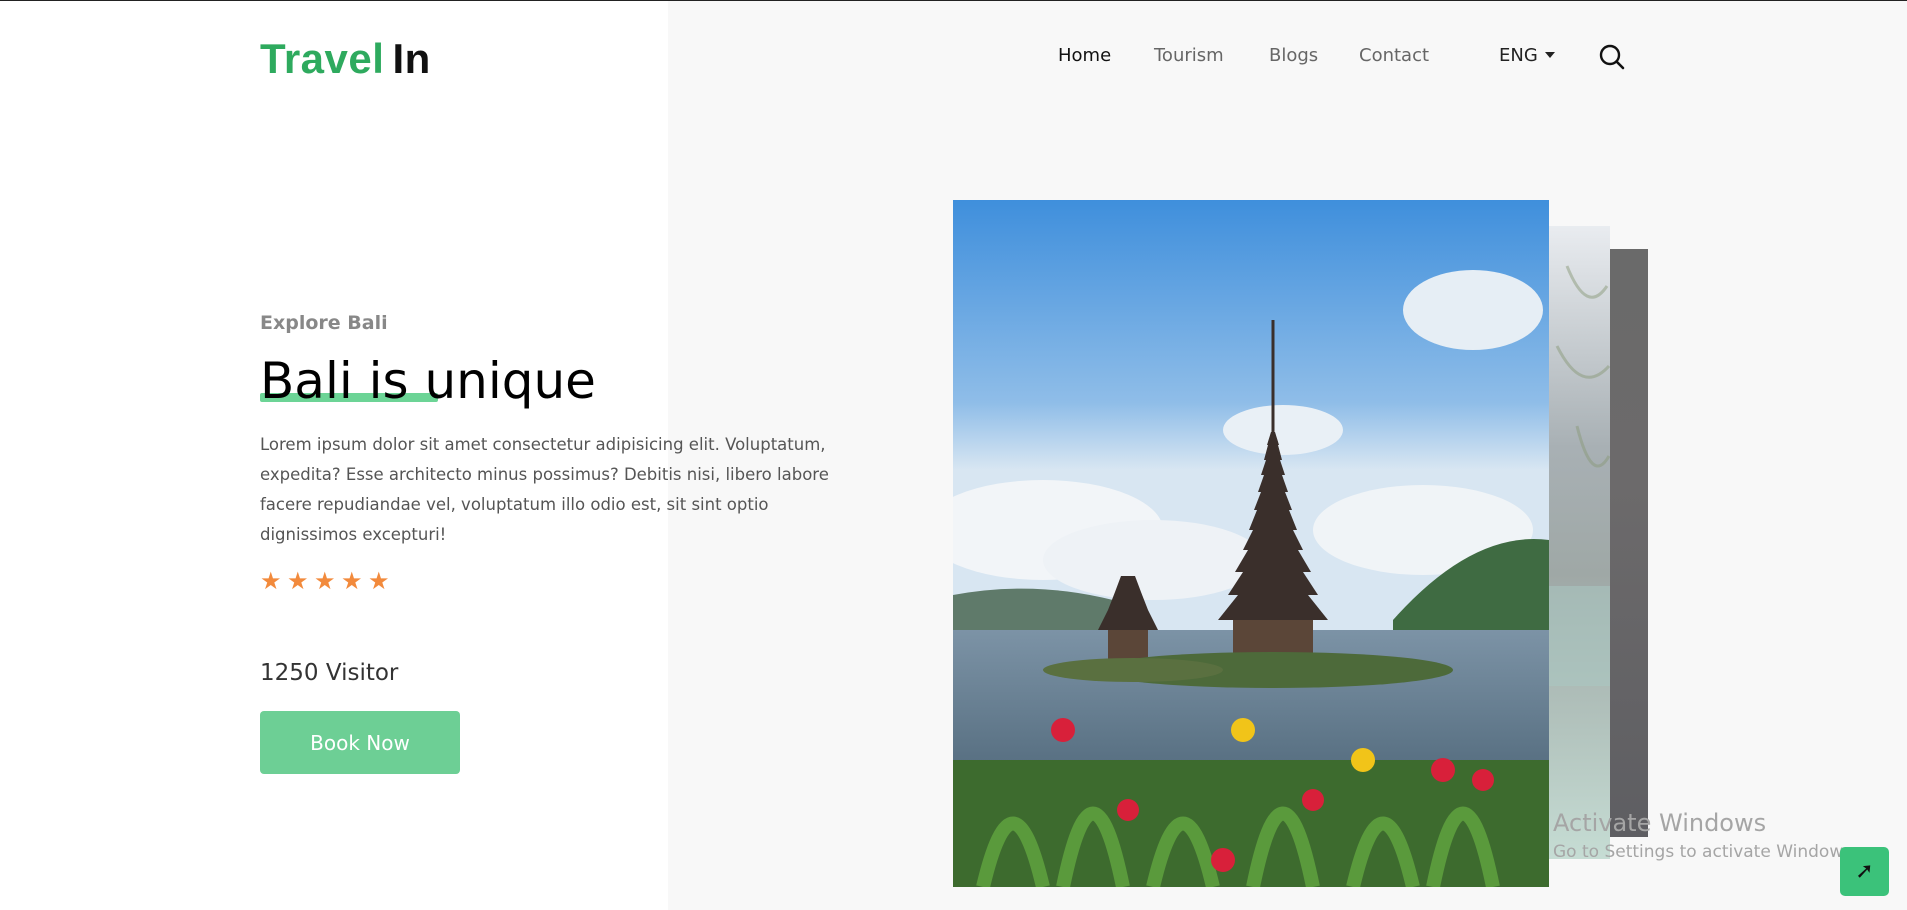 This screenshot has height=910, width=1907. What do you see at coordinates (1628, 543) in the screenshot?
I see `gallery-card-back` at bounding box center [1628, 543].